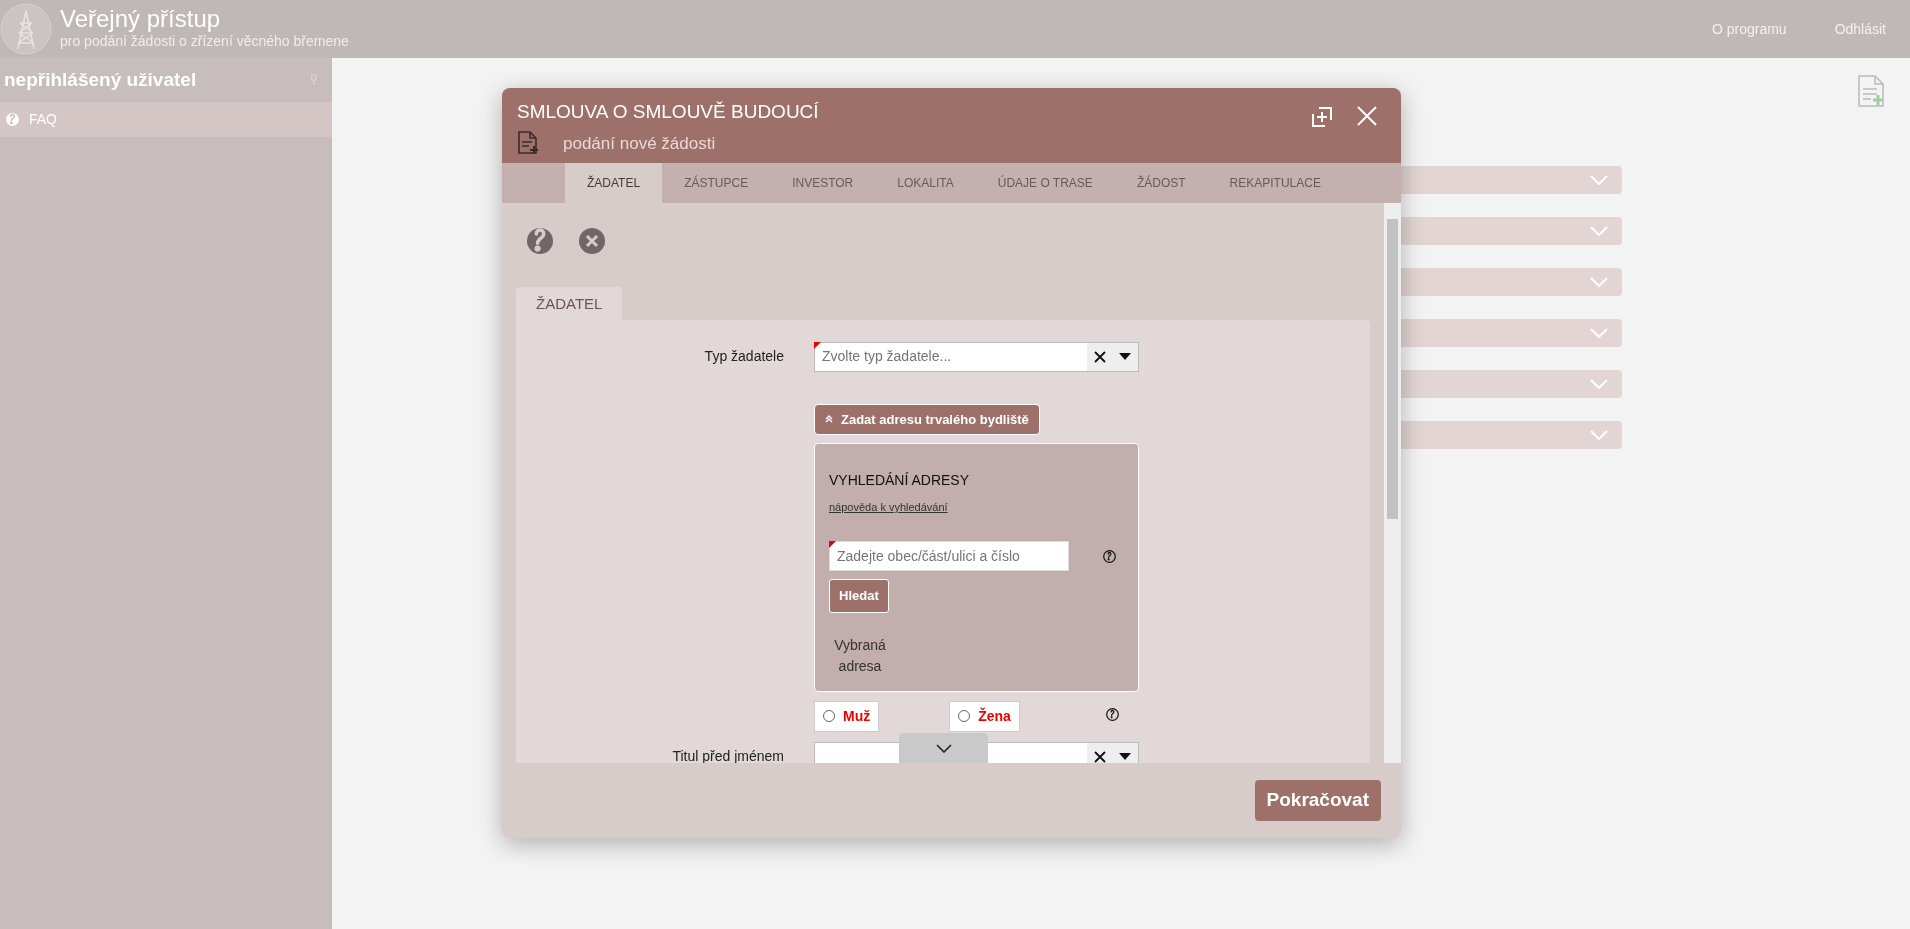 Image resolution: width=1910 pixels, height=929 pixels. Describe the element at coordinates (860, 655) in the screenshot. I see `selected-address-label: Vybraná adresa` at that location.